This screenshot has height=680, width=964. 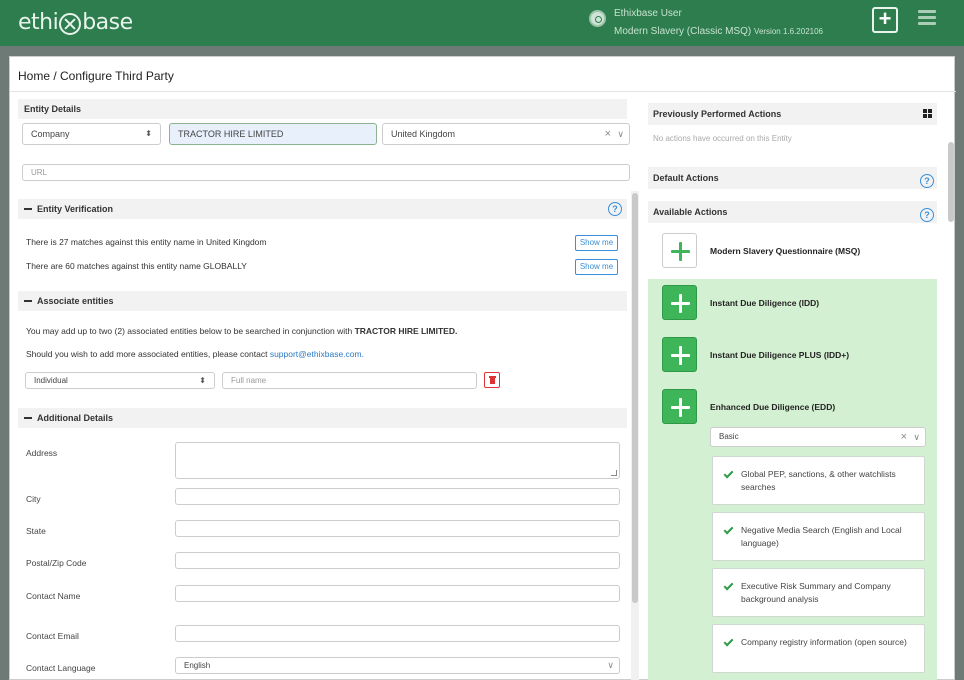 What do you see at coordinates (506, 134) in the screenshot?
I see `country-select: United Kingdom × ∨` at bounding box center [506, 134].